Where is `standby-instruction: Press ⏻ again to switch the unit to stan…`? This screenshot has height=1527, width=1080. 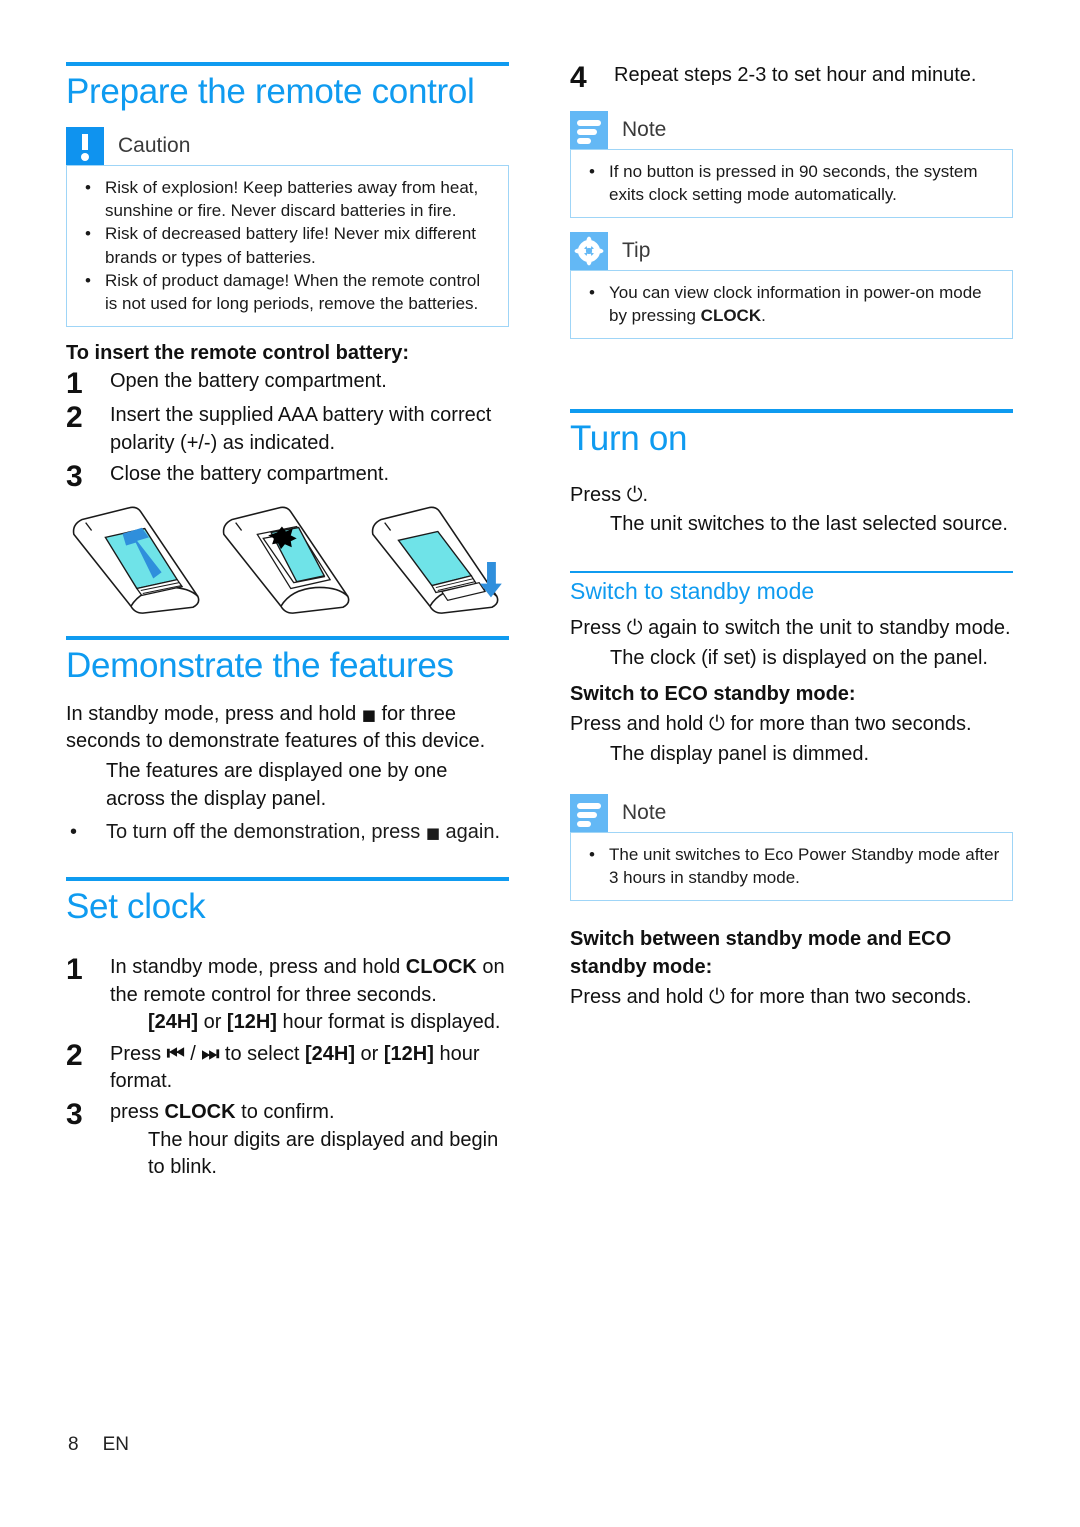
standby-instruction: Press ⏻ again to switch the unit to stan… is located at coordinates (791, 628).